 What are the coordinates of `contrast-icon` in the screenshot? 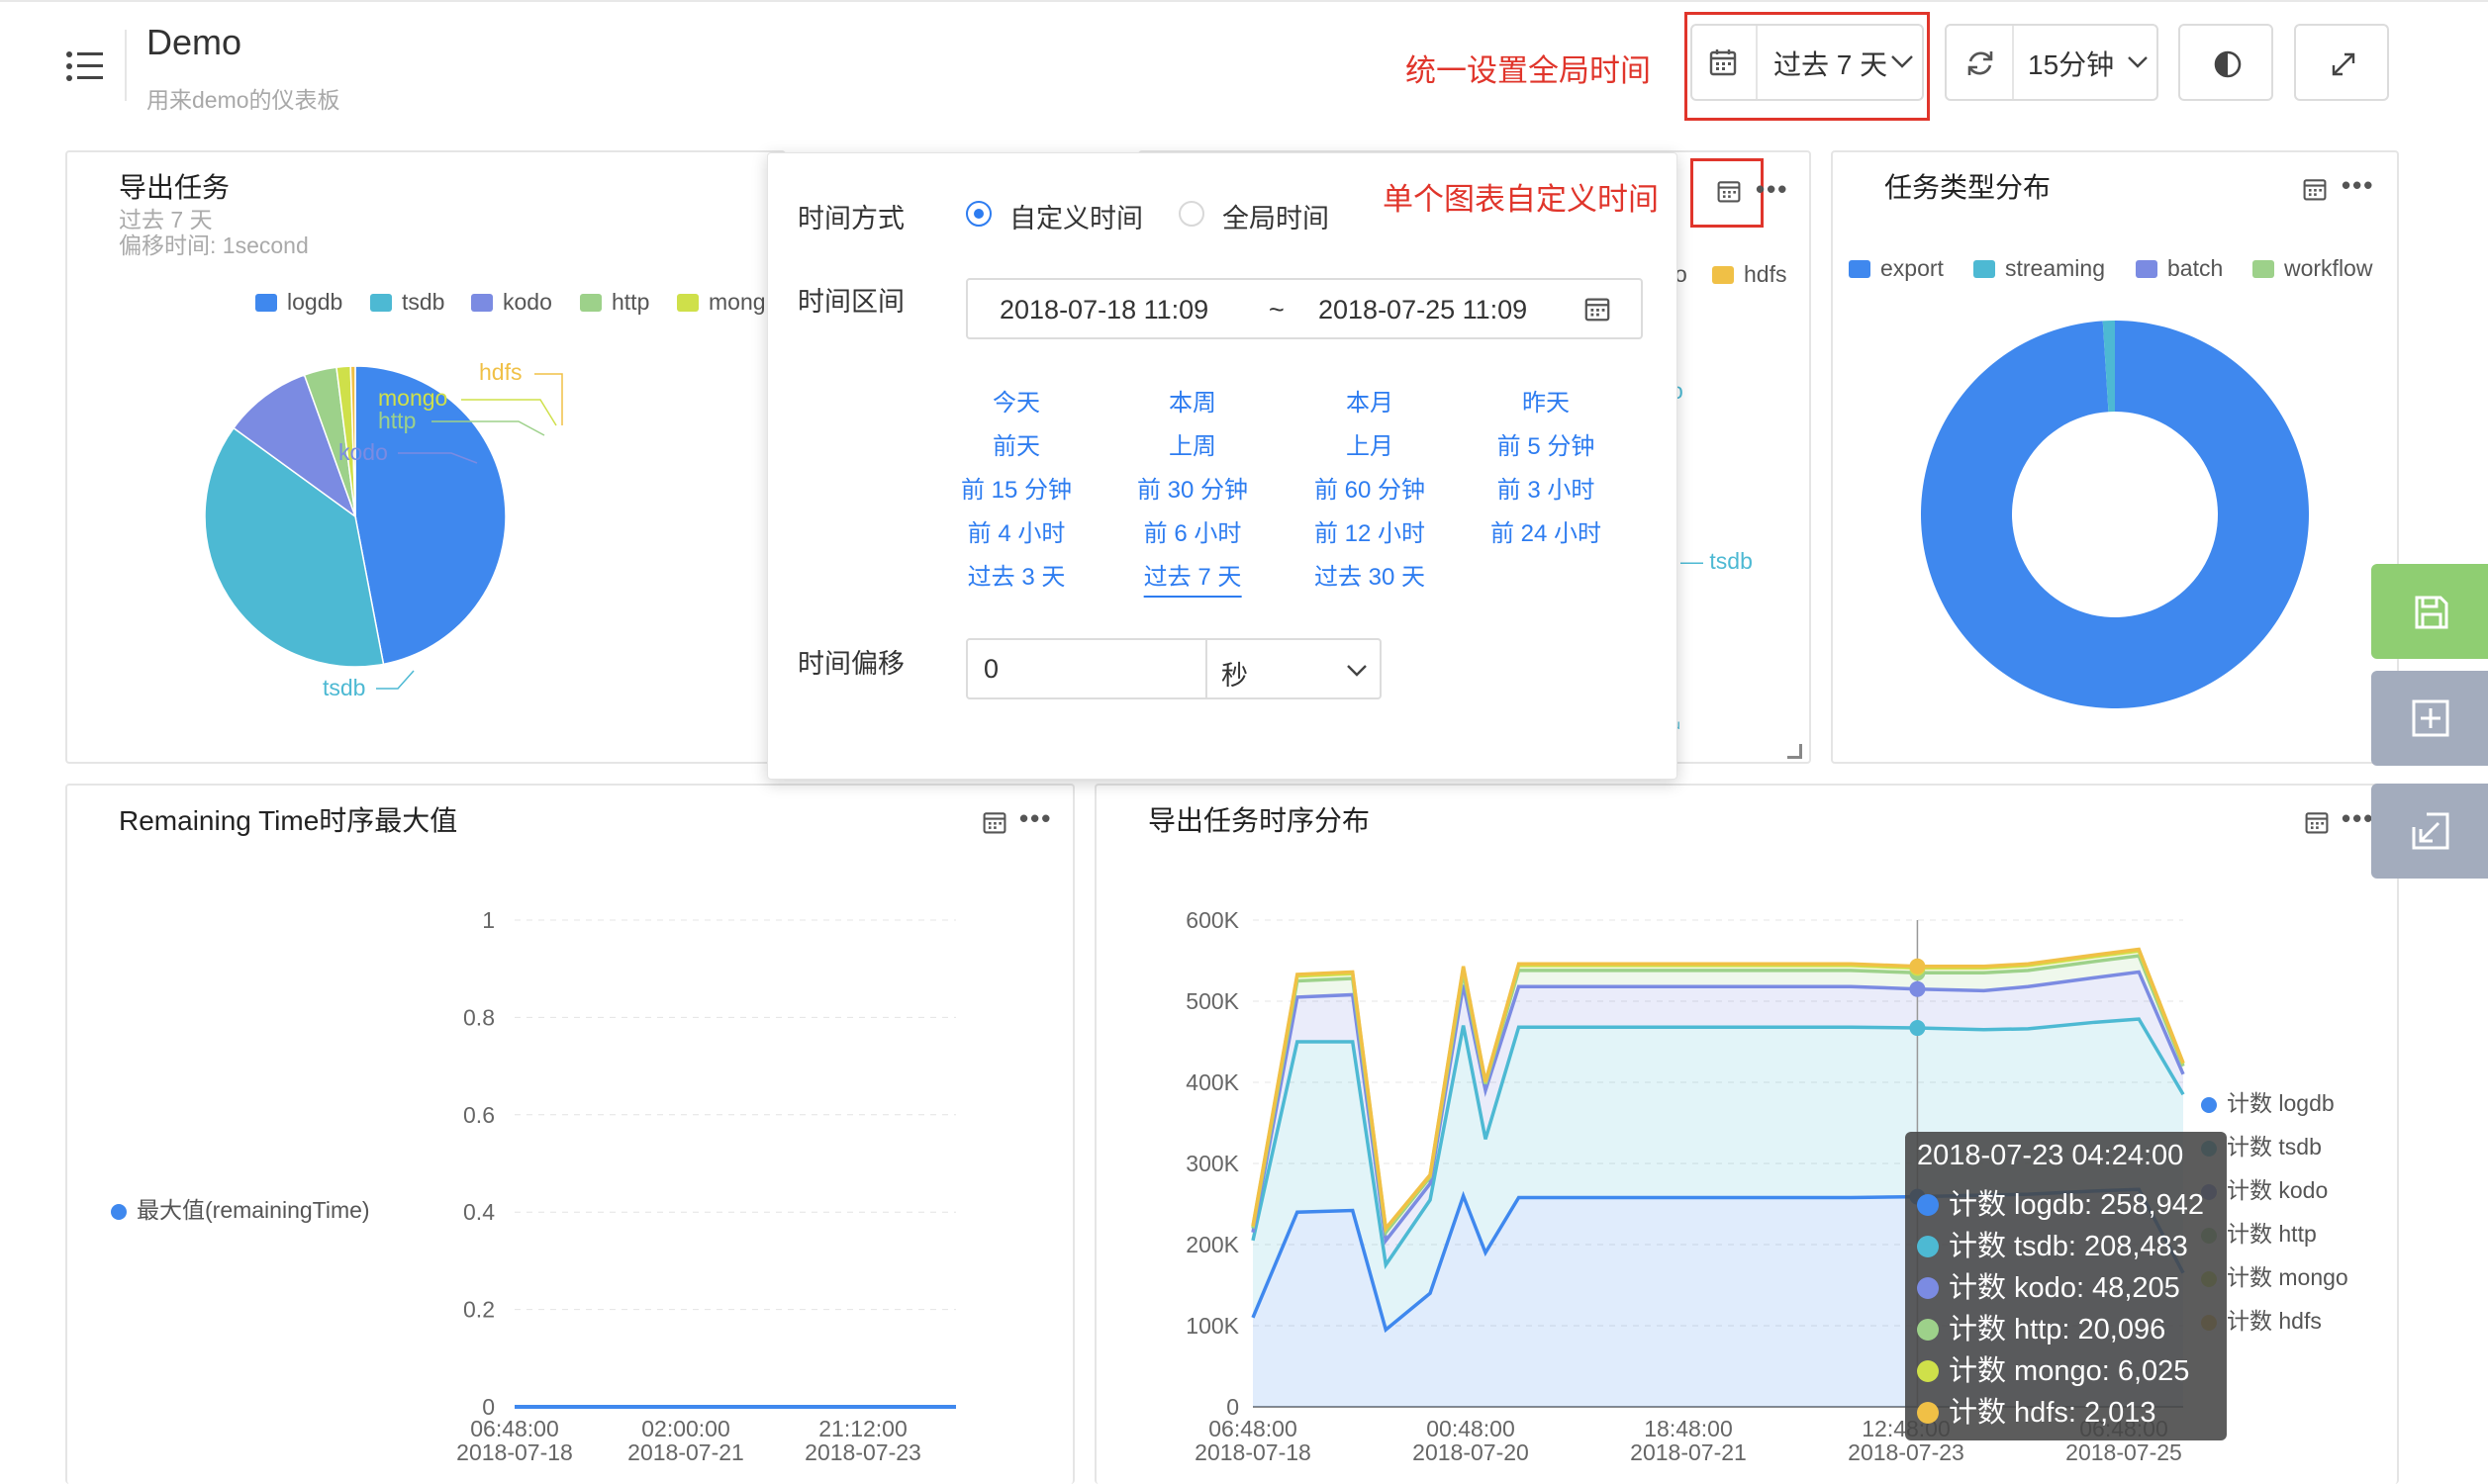 It's located at (2228, 64).